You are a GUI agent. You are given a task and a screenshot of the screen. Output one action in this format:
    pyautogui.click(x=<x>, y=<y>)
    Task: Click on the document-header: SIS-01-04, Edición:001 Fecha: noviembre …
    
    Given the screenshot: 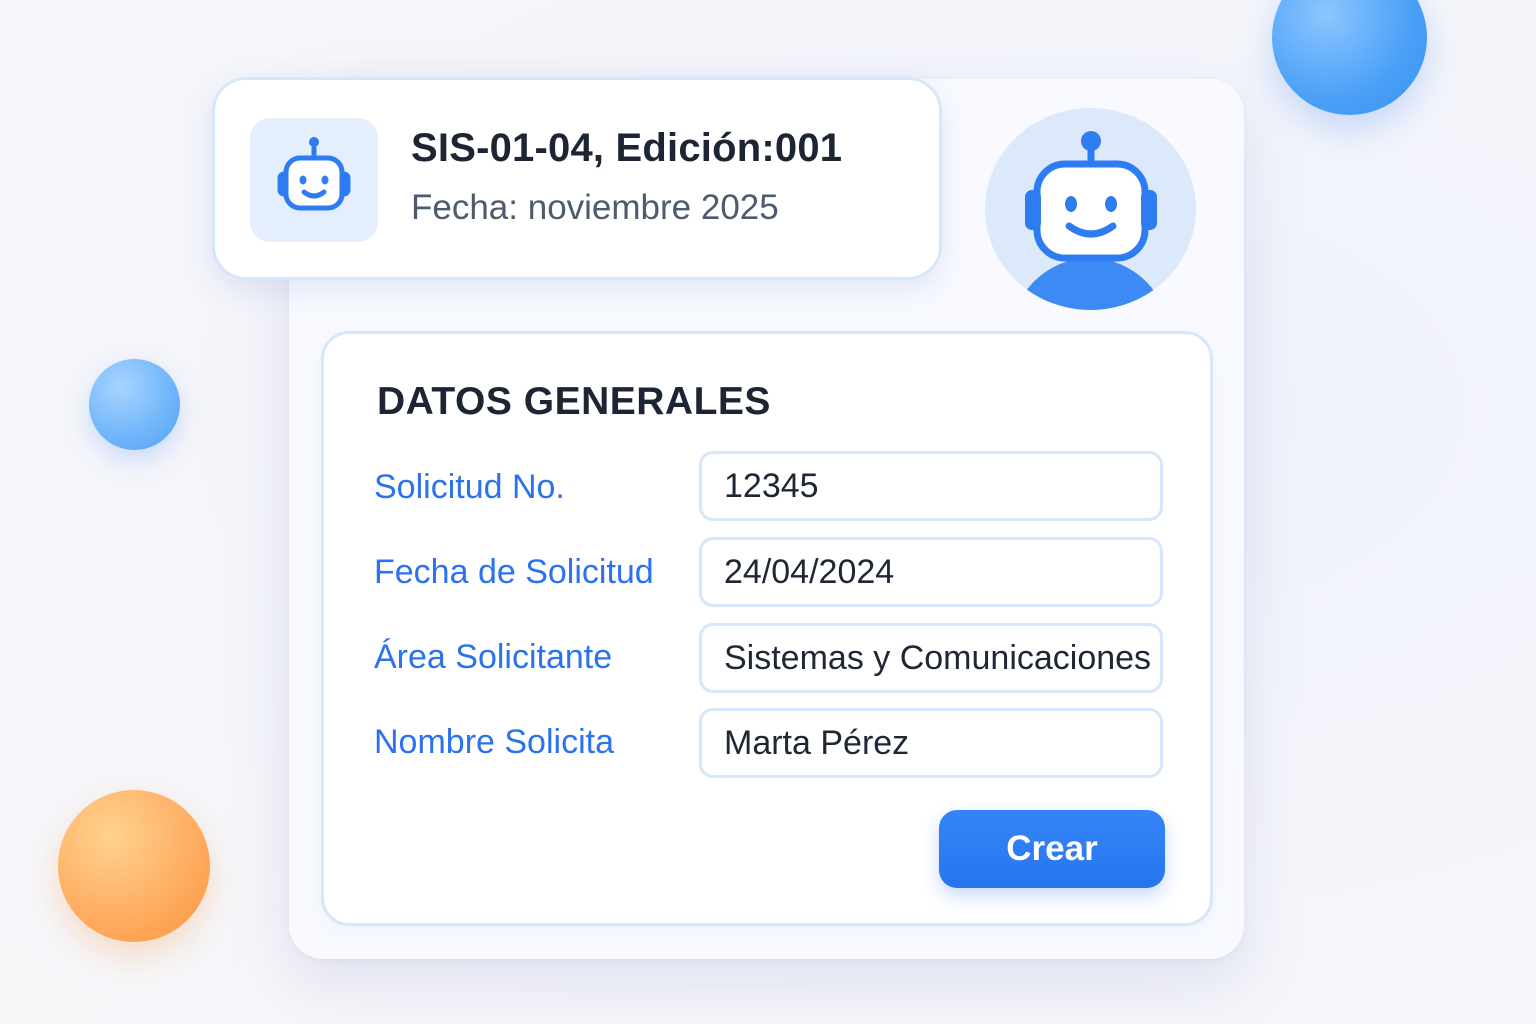 What is the action you would take?
    pyautogui.click(x=577, y=178)
    